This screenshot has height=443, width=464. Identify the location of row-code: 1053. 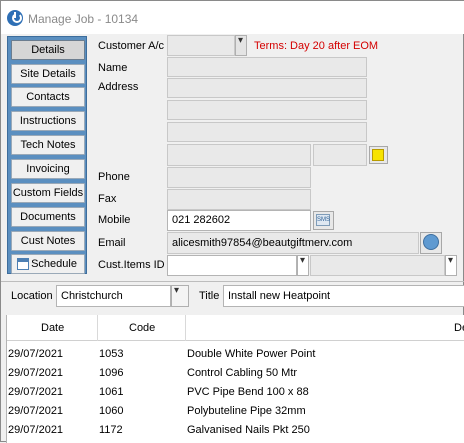
(111, 354).